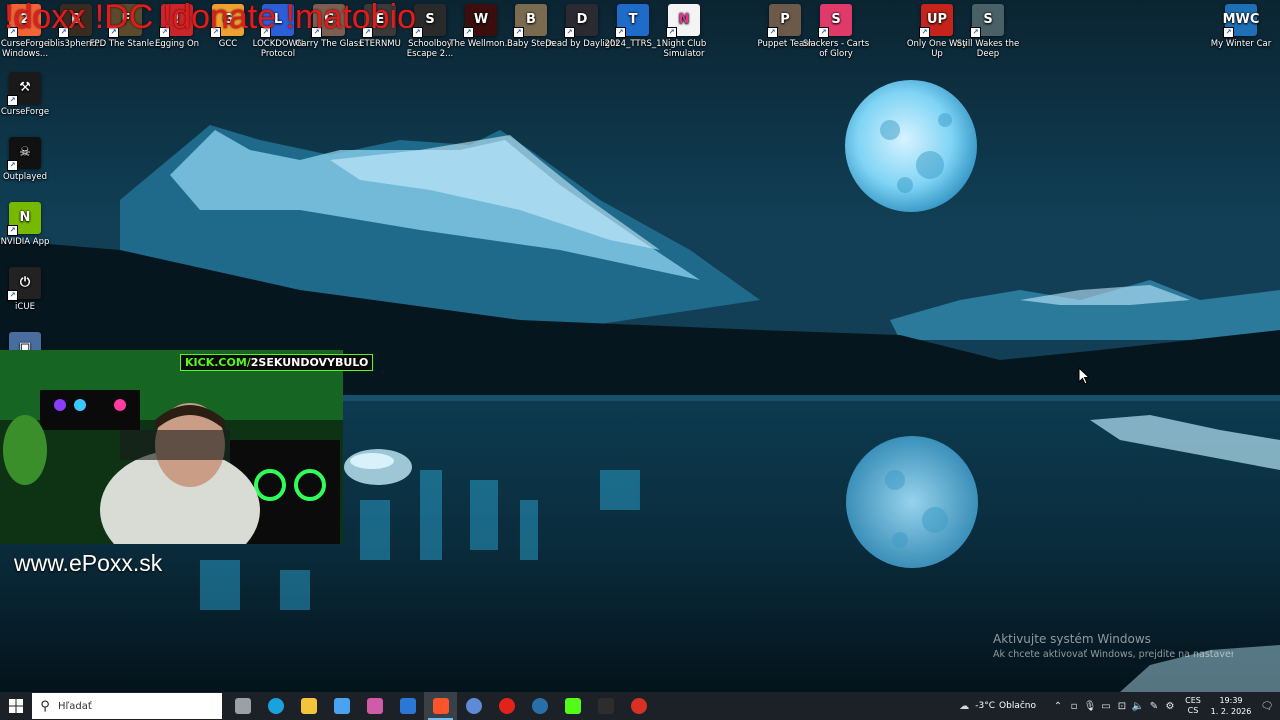 The height and width of the screenshot is (720, 1280). Describe the element at coordinates (75, 706) in the screenshot. I see `search-placeholder: Hľadať` at that location.